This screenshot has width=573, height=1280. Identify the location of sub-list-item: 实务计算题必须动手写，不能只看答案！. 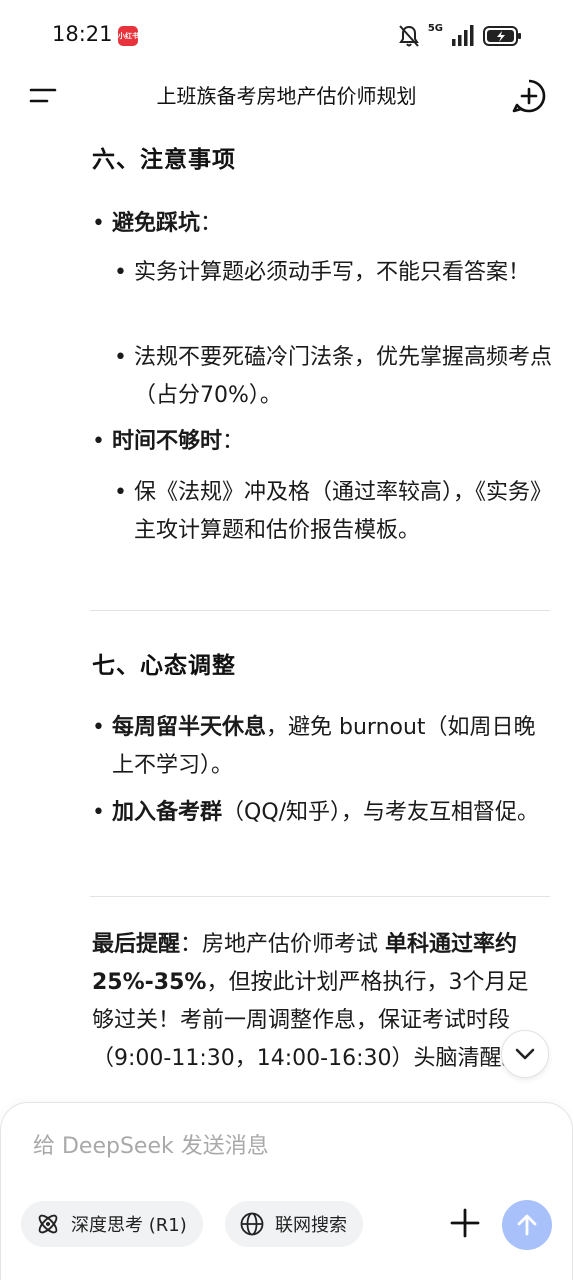
(332, 272).